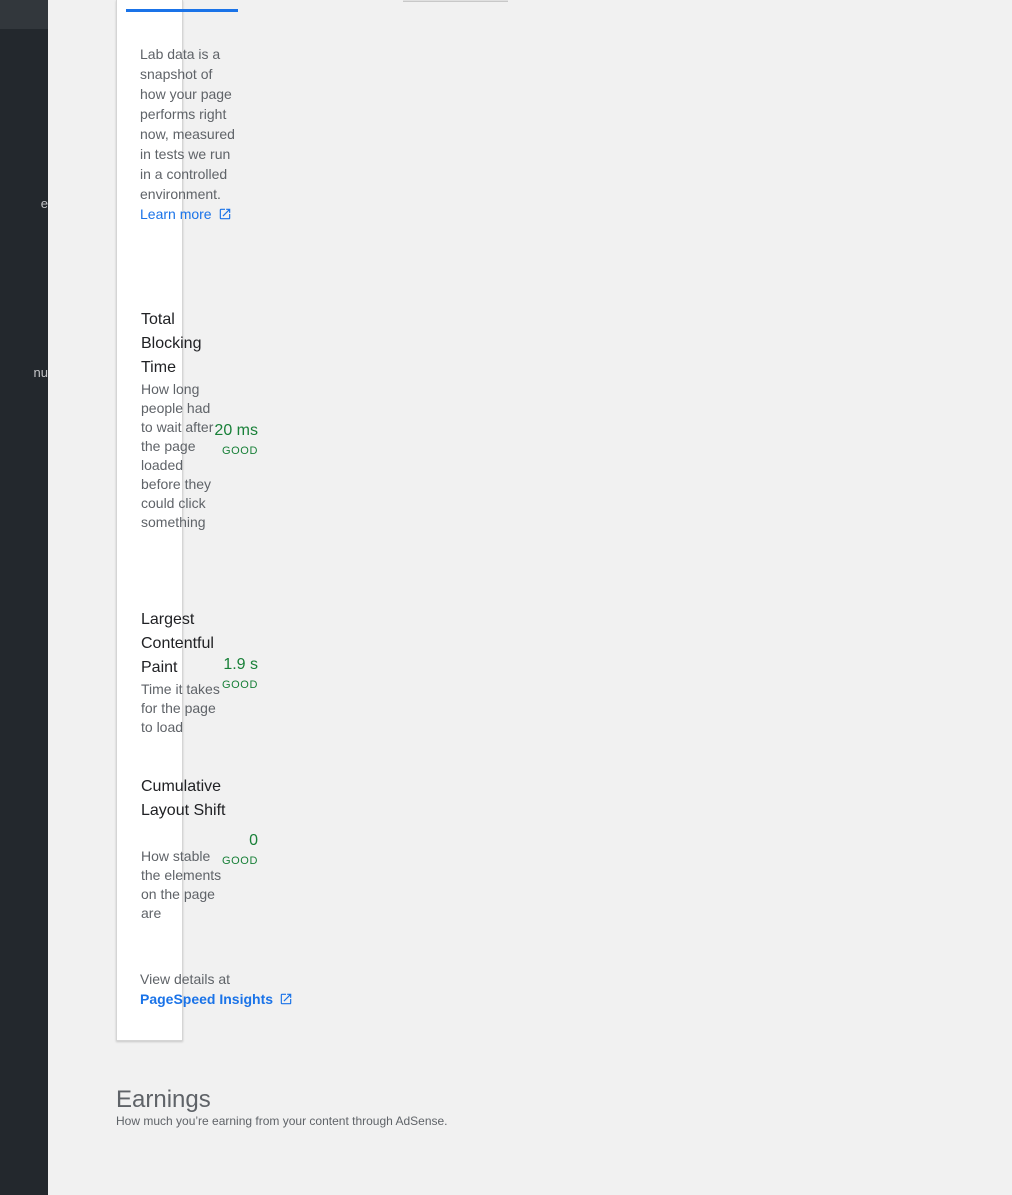  I want to click on pagespeed-insights-link: PageSpeed Insights, so click(216, 1000).